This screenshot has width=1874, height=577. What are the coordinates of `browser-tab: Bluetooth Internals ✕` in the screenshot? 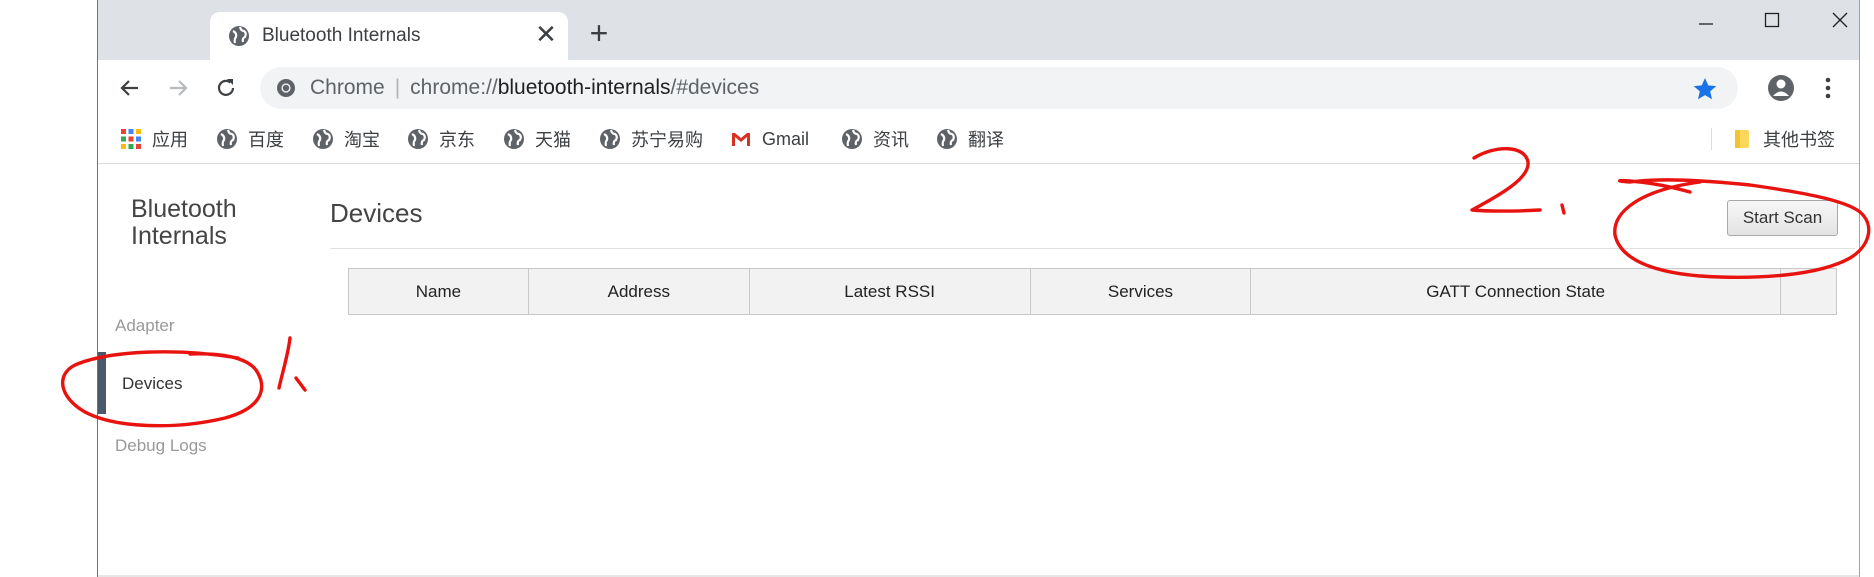 It's located at (389, 36).